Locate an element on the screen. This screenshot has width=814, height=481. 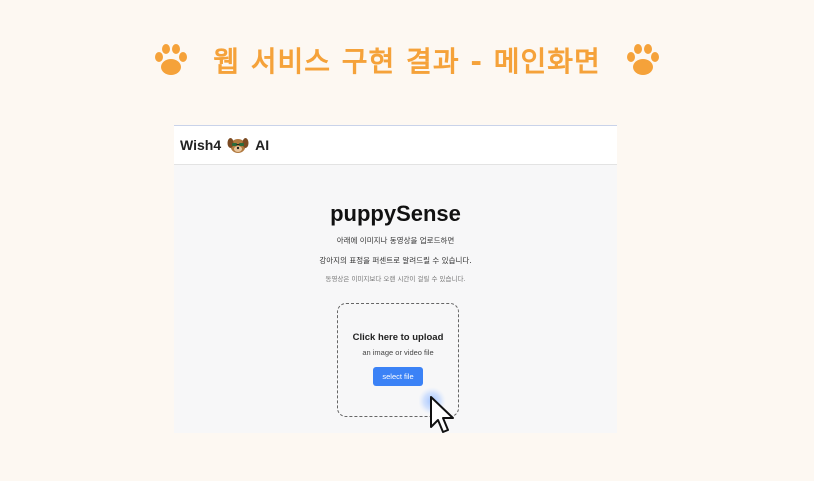
brand-right: AI is located at coordinates (262, 145).